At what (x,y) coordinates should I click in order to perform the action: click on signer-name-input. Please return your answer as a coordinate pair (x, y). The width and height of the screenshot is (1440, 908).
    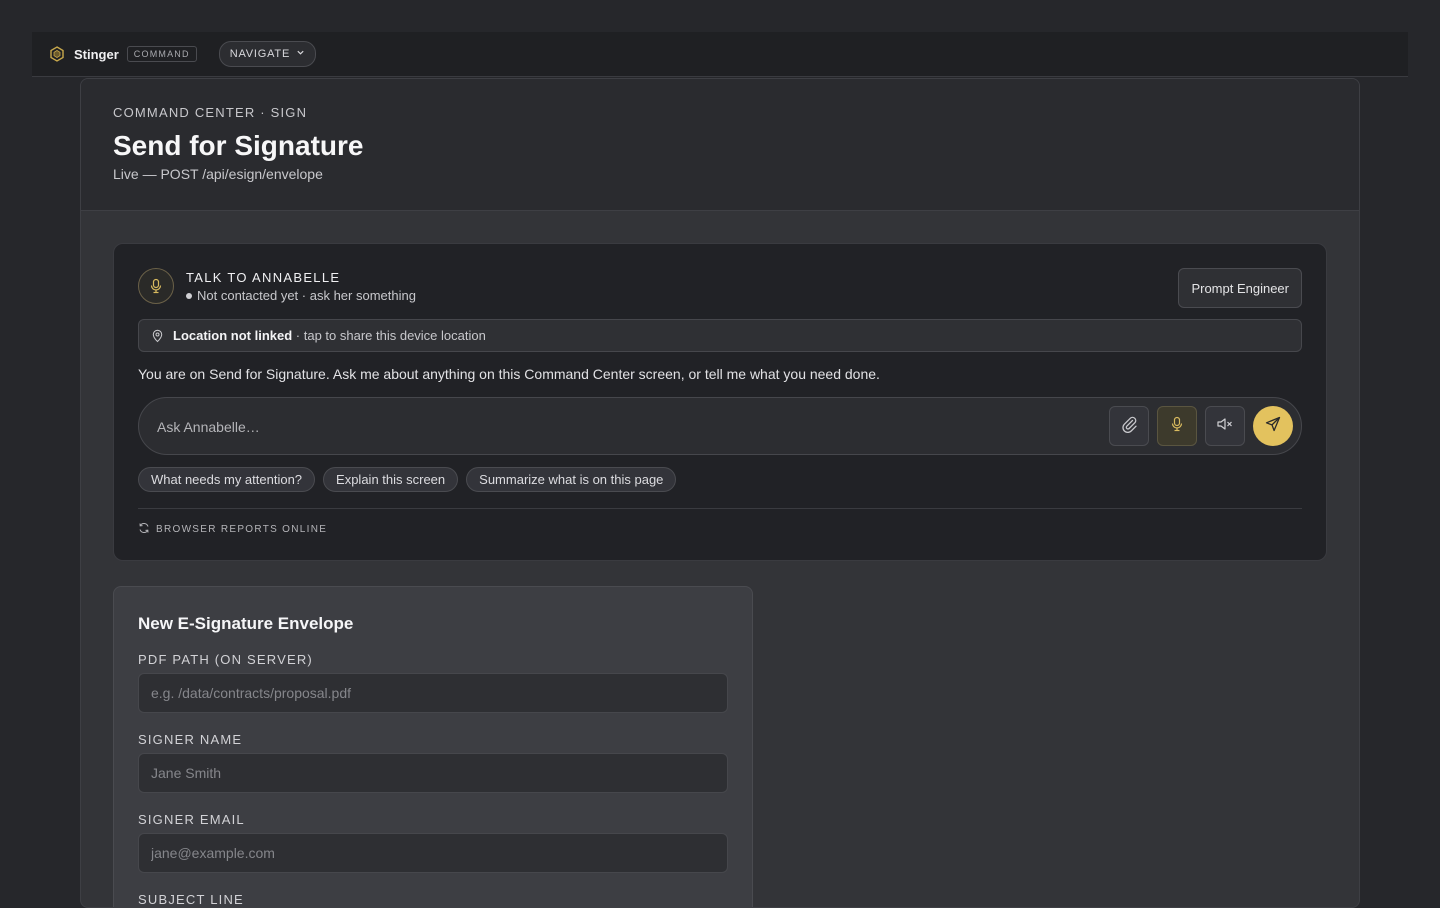
    Looking at the image, I should click on (433, 773).